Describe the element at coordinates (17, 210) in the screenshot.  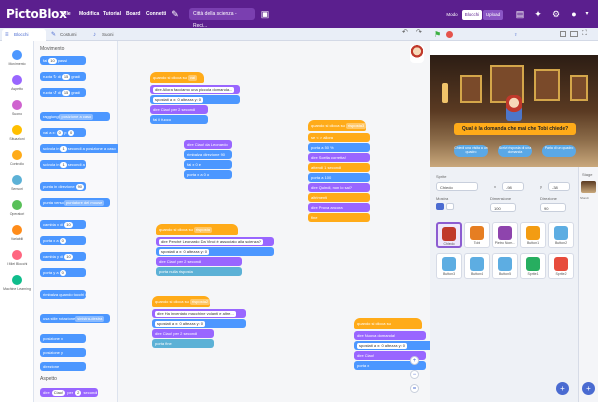
I see `category-6: Operatori` at that location.